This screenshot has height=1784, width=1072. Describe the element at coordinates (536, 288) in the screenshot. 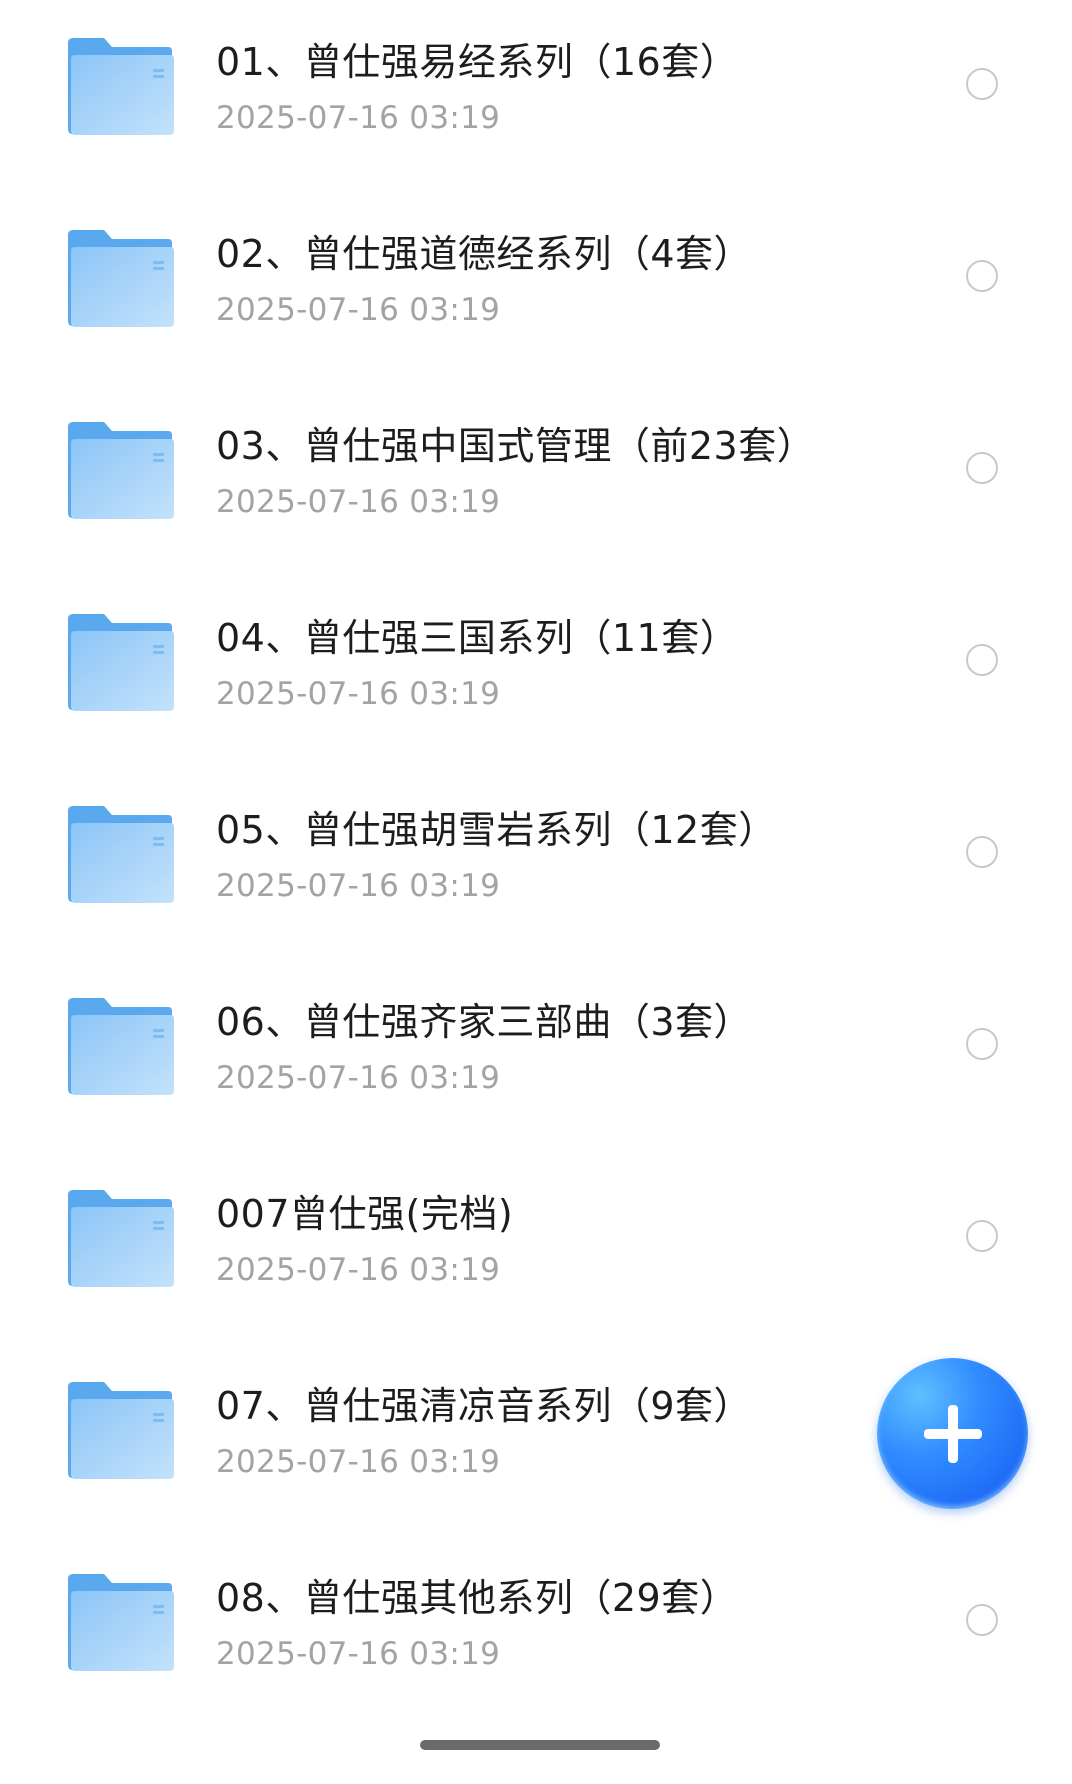

I see `list-item: 02、曾仕强道德经系列（4套） 2025-07-16 03:19` at that location.